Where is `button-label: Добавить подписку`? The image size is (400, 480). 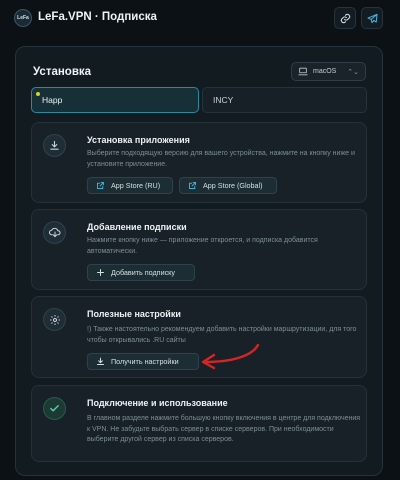
button-label: Добавить подписку is located at coordinates (143, 272).